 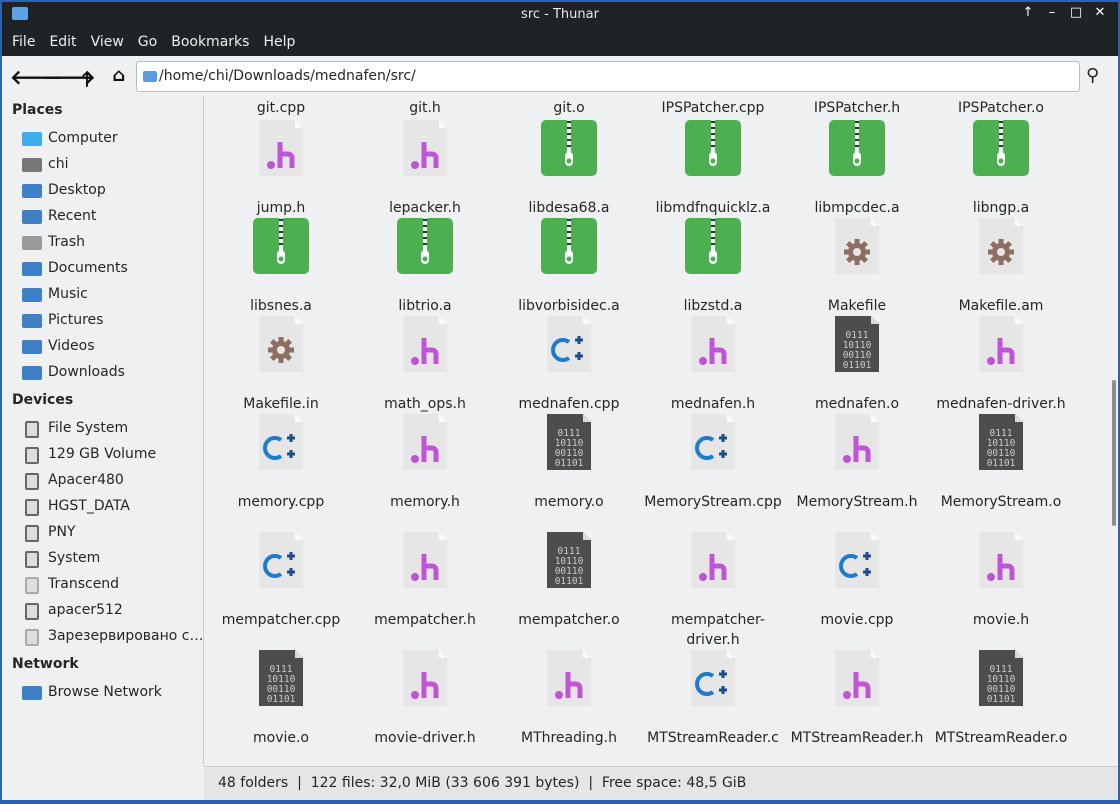 I want to click on file-name: MemoryStream.cpp, so click(x=713, y=502).